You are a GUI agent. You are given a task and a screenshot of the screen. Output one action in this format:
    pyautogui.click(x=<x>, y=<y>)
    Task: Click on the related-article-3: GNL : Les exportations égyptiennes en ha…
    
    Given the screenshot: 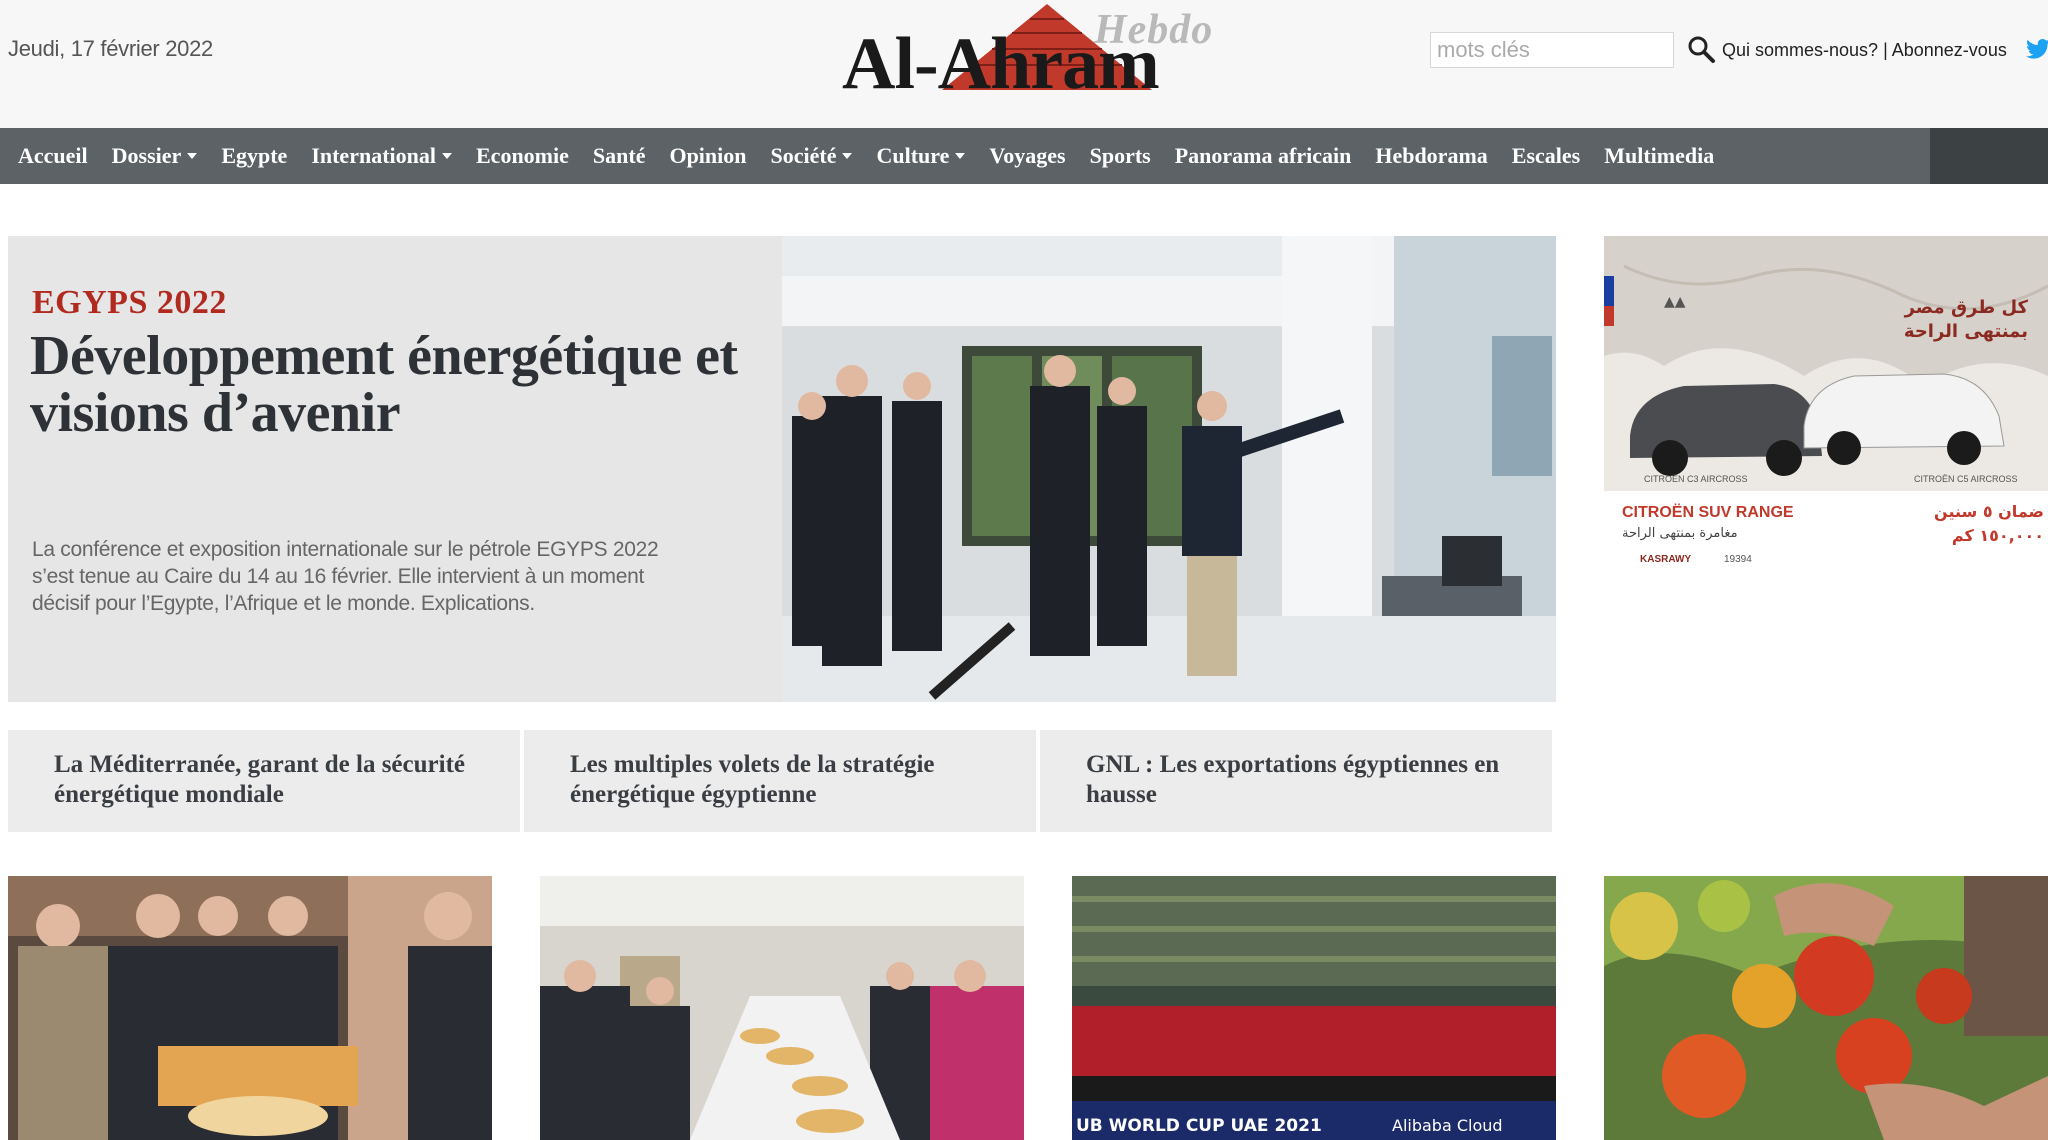 What is the action you would take?
    pyautogui.click(x=1298, y=781)
    